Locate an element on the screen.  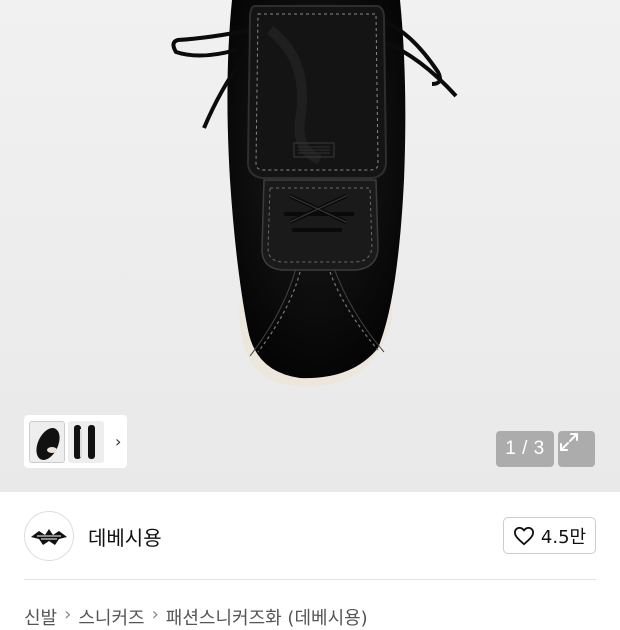
divider is located at coordinates (310, 579).